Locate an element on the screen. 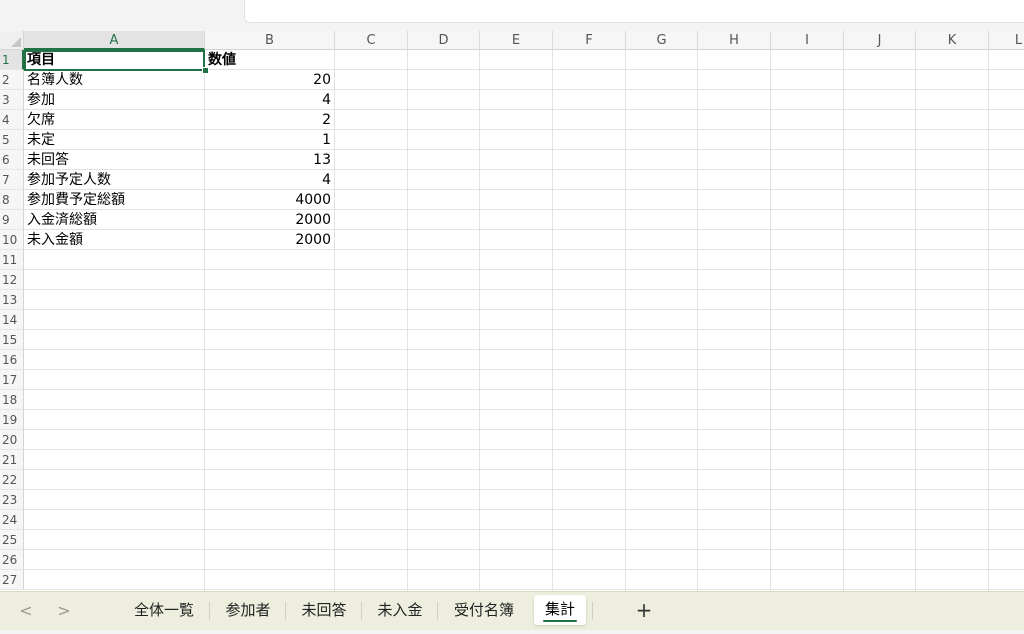 The image size is (1024, 634). sheet-tab-3: 未回答 is located at coordinates (324, 610).